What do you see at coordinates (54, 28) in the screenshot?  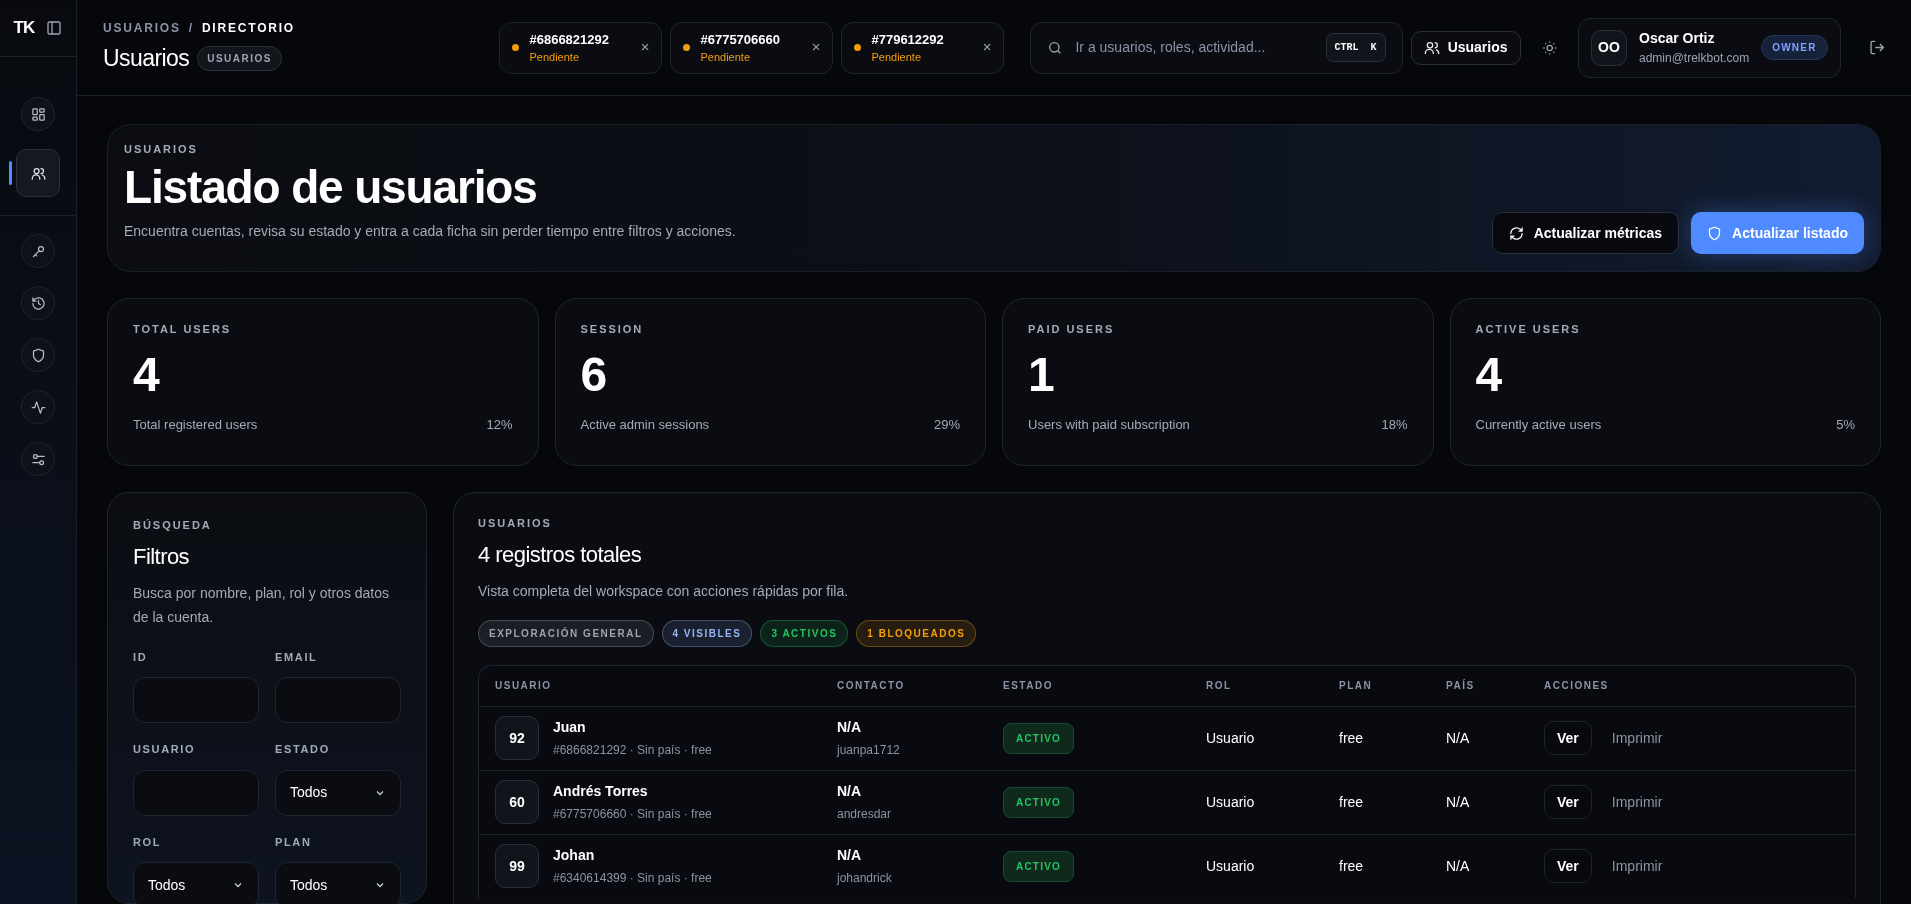 I see `sidebar-toggle-icon` at bounding box center [54, 28].